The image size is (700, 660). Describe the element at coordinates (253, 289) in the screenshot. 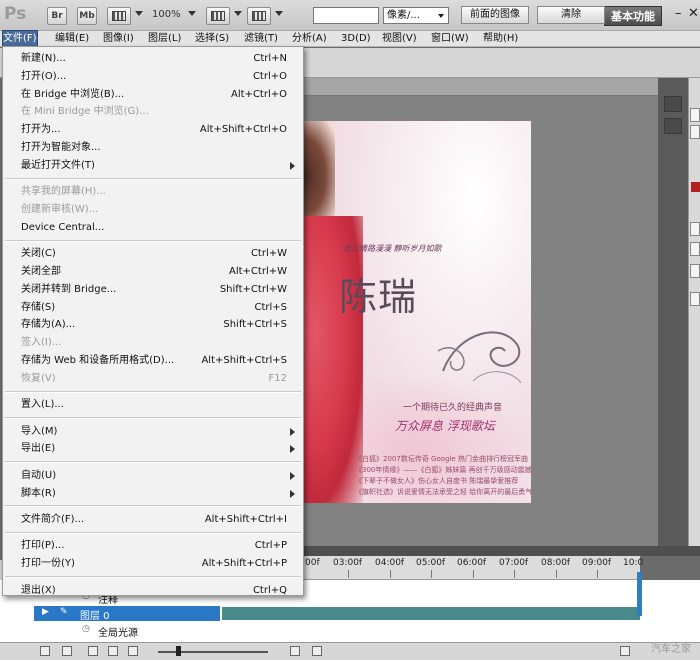

I see `menu-item-shortcut: Shift+Ctrl+W` at that location.